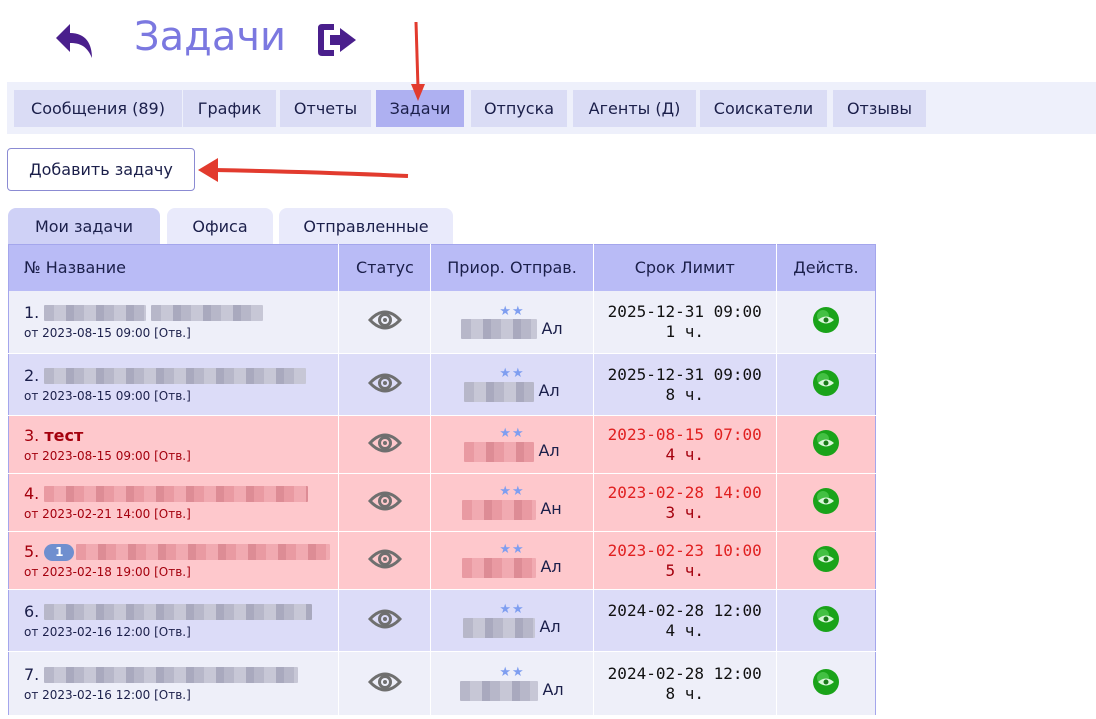  What do you see at coordinates (420, 108) in the screenshot?
I see `nav-item-tasks: Задачи` at bounding box center [420, 108].